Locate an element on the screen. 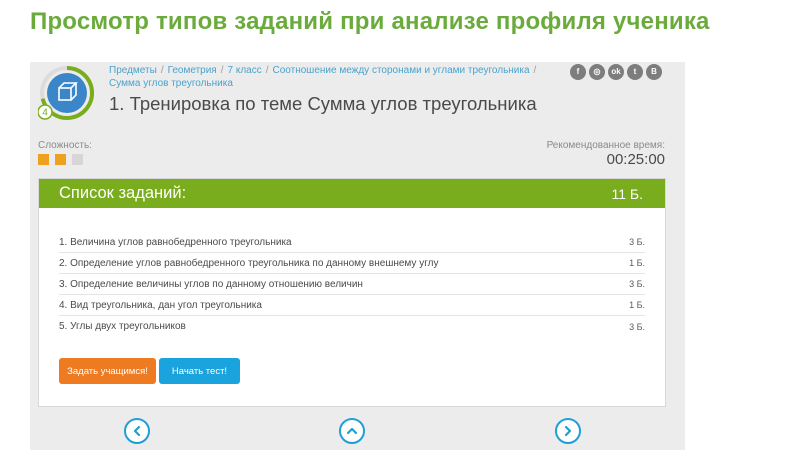 This screenshot has height=450, width=800. chevron-right-icon is located at coordinates (568, 431).